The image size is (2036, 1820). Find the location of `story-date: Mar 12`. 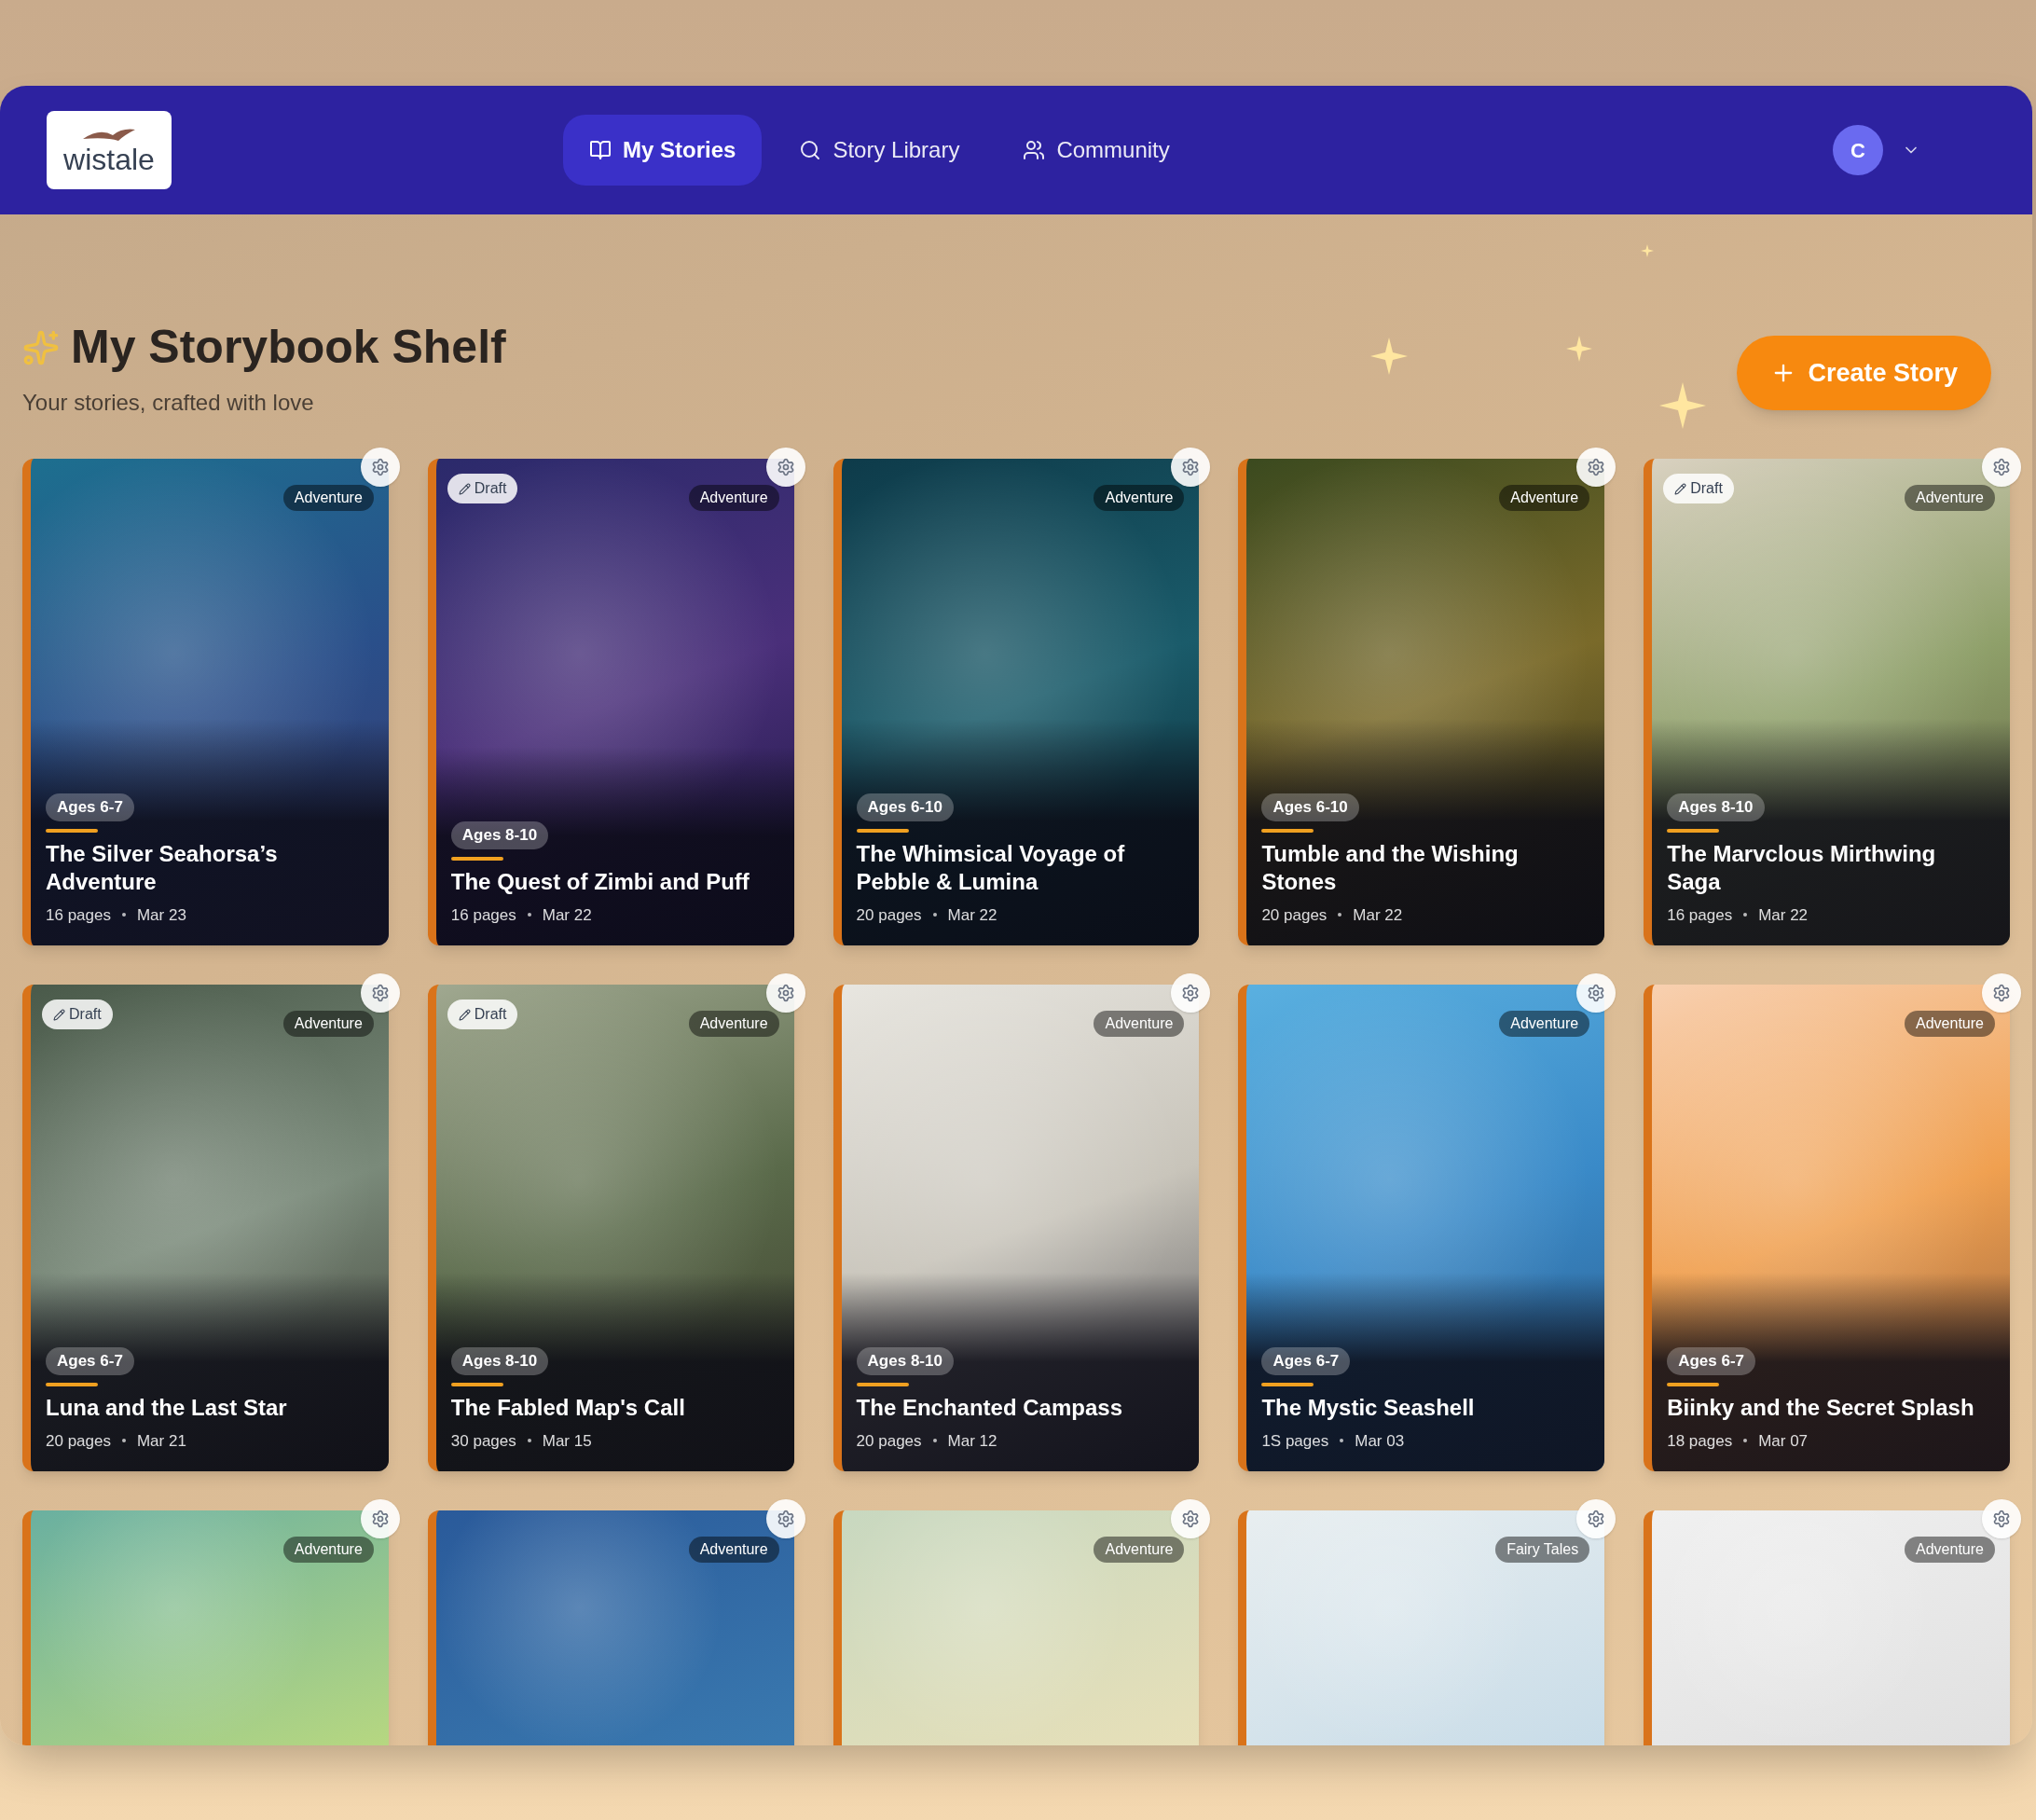

story-date: Mar 12 is located at coordinates (972, 1441).